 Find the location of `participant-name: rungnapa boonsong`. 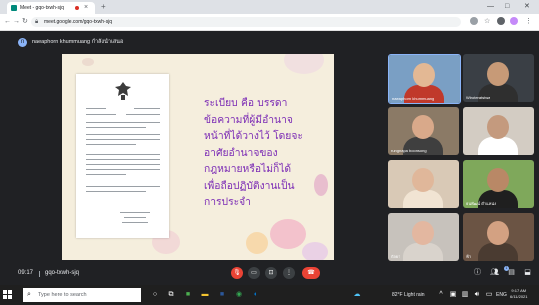

participant-name: rungnapa boonsong is located at coordinates (409, 150).